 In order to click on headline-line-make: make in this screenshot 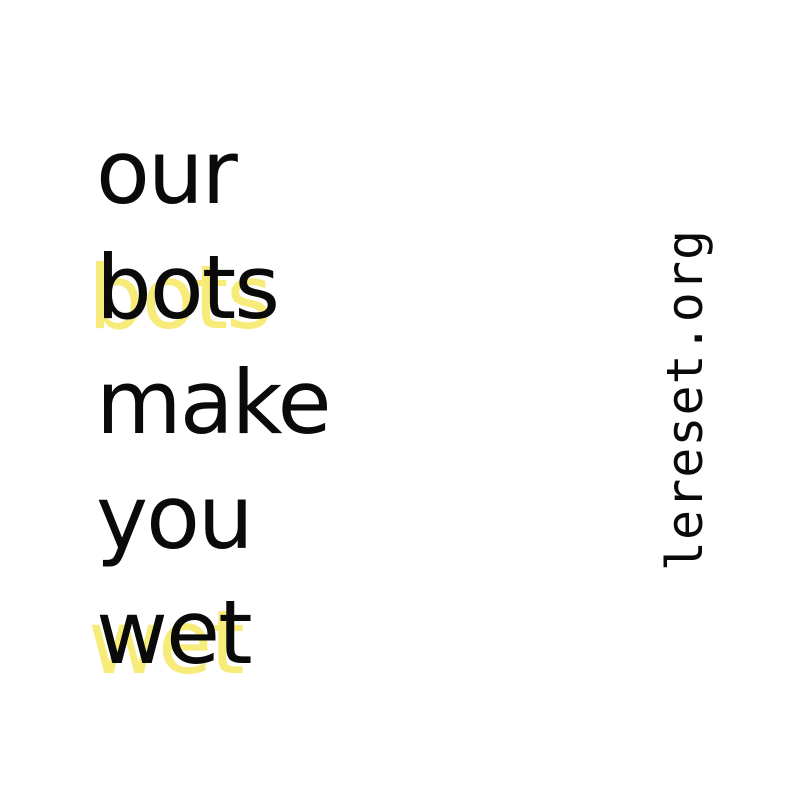, I will do `click(214, 403)`.